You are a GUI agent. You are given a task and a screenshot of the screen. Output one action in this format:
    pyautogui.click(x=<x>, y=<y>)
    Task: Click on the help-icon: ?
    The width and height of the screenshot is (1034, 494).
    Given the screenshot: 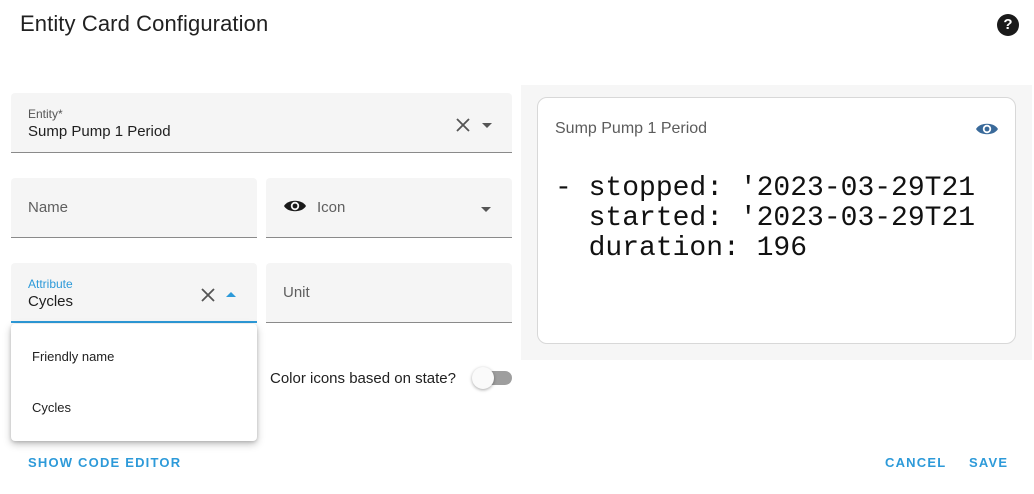 What is the action you would take?
    pyautogui.click(x=1008, y=25)
    